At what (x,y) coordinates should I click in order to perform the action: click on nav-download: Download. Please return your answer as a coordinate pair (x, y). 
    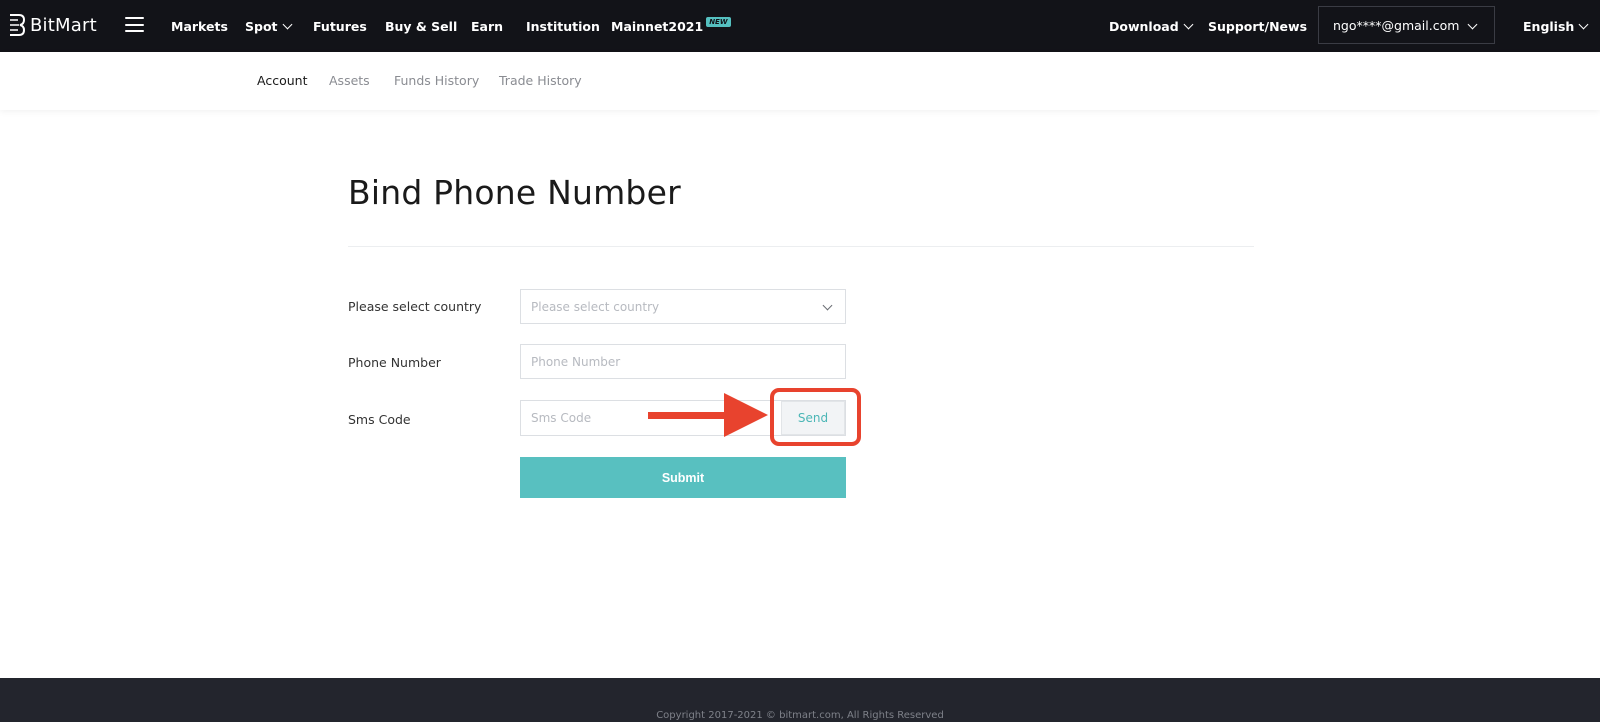
    Looking at the image, I should click on (1151, 26).